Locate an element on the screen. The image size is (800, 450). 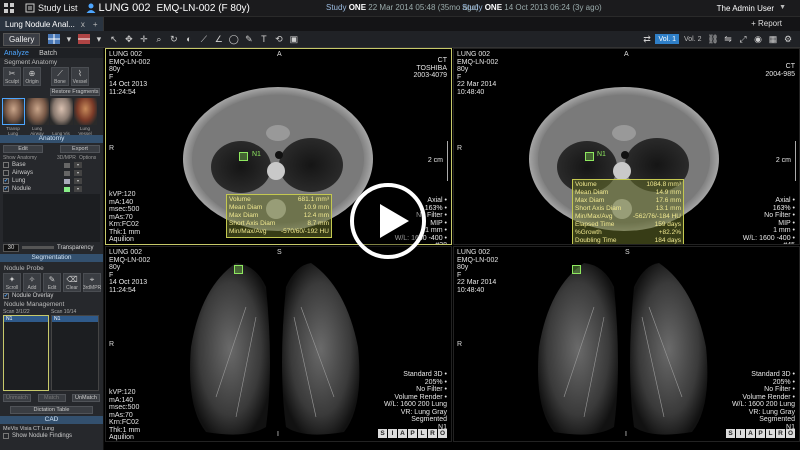
nodule-overlay-toggle: ✔ Nodule Overlay is located at coordinates (51, 296).